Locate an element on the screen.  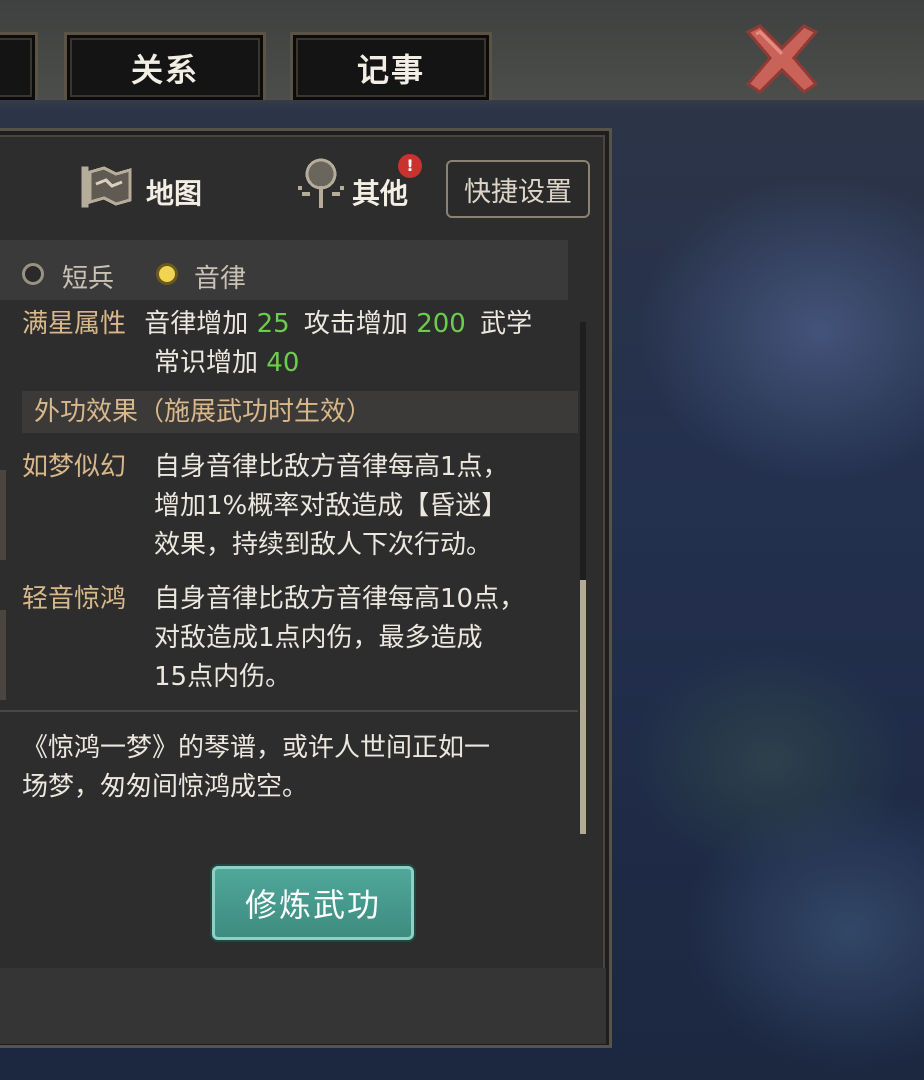
other-label: 其他 is located at coordinates (380, 192).